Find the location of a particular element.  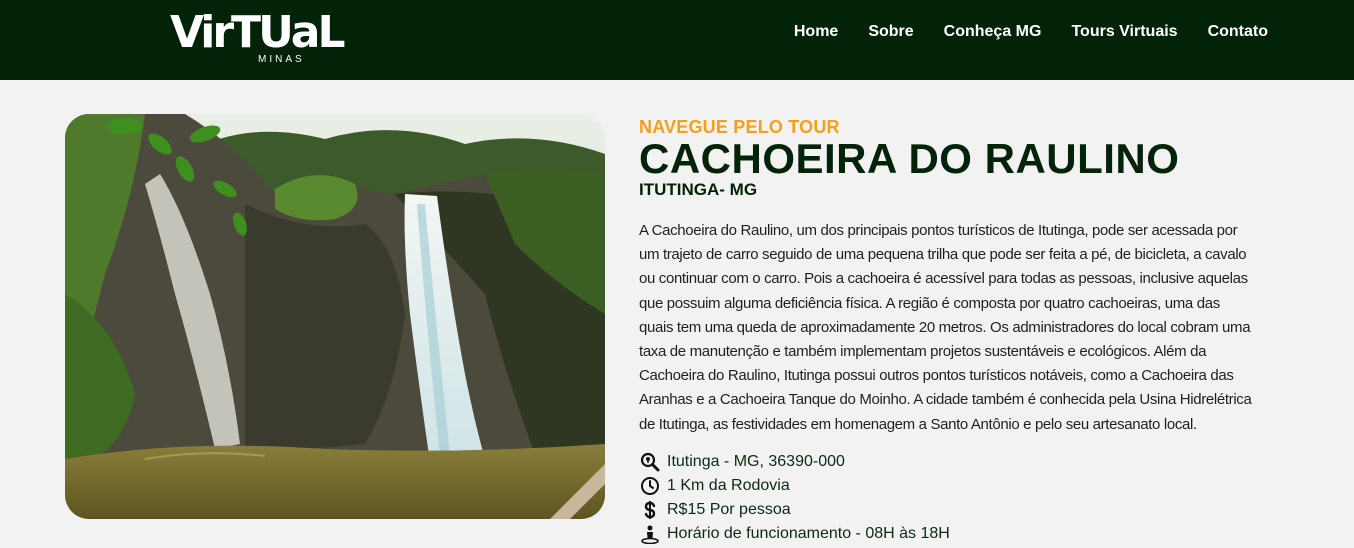

info-address: Itutinga - MG, 36390-000 is located at coordinates (794, 462).